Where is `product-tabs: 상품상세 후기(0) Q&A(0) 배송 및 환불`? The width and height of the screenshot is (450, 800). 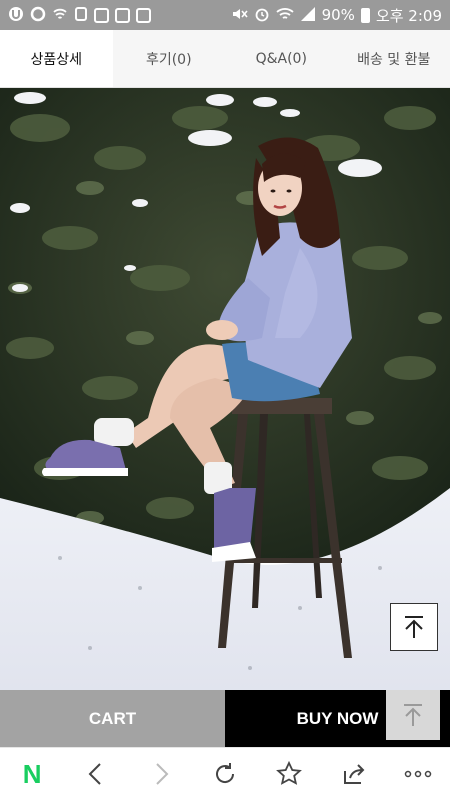 product-tabs: 상품상세 후기(0) Q&A(0) 배송 및 환불 is located at coordinates (225, 59).